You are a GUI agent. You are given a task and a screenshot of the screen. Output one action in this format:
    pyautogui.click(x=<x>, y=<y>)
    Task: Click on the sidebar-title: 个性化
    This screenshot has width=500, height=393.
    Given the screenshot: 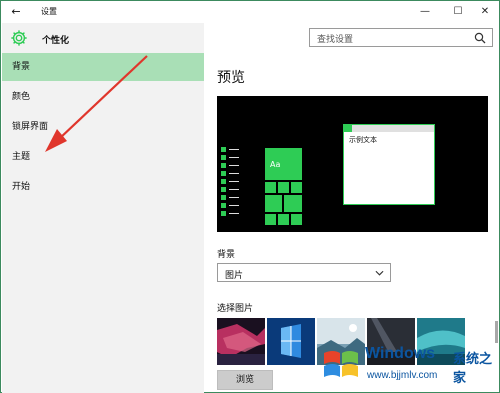 What is the action you would take?
    pyautogui.click(x=56, y=41)
    